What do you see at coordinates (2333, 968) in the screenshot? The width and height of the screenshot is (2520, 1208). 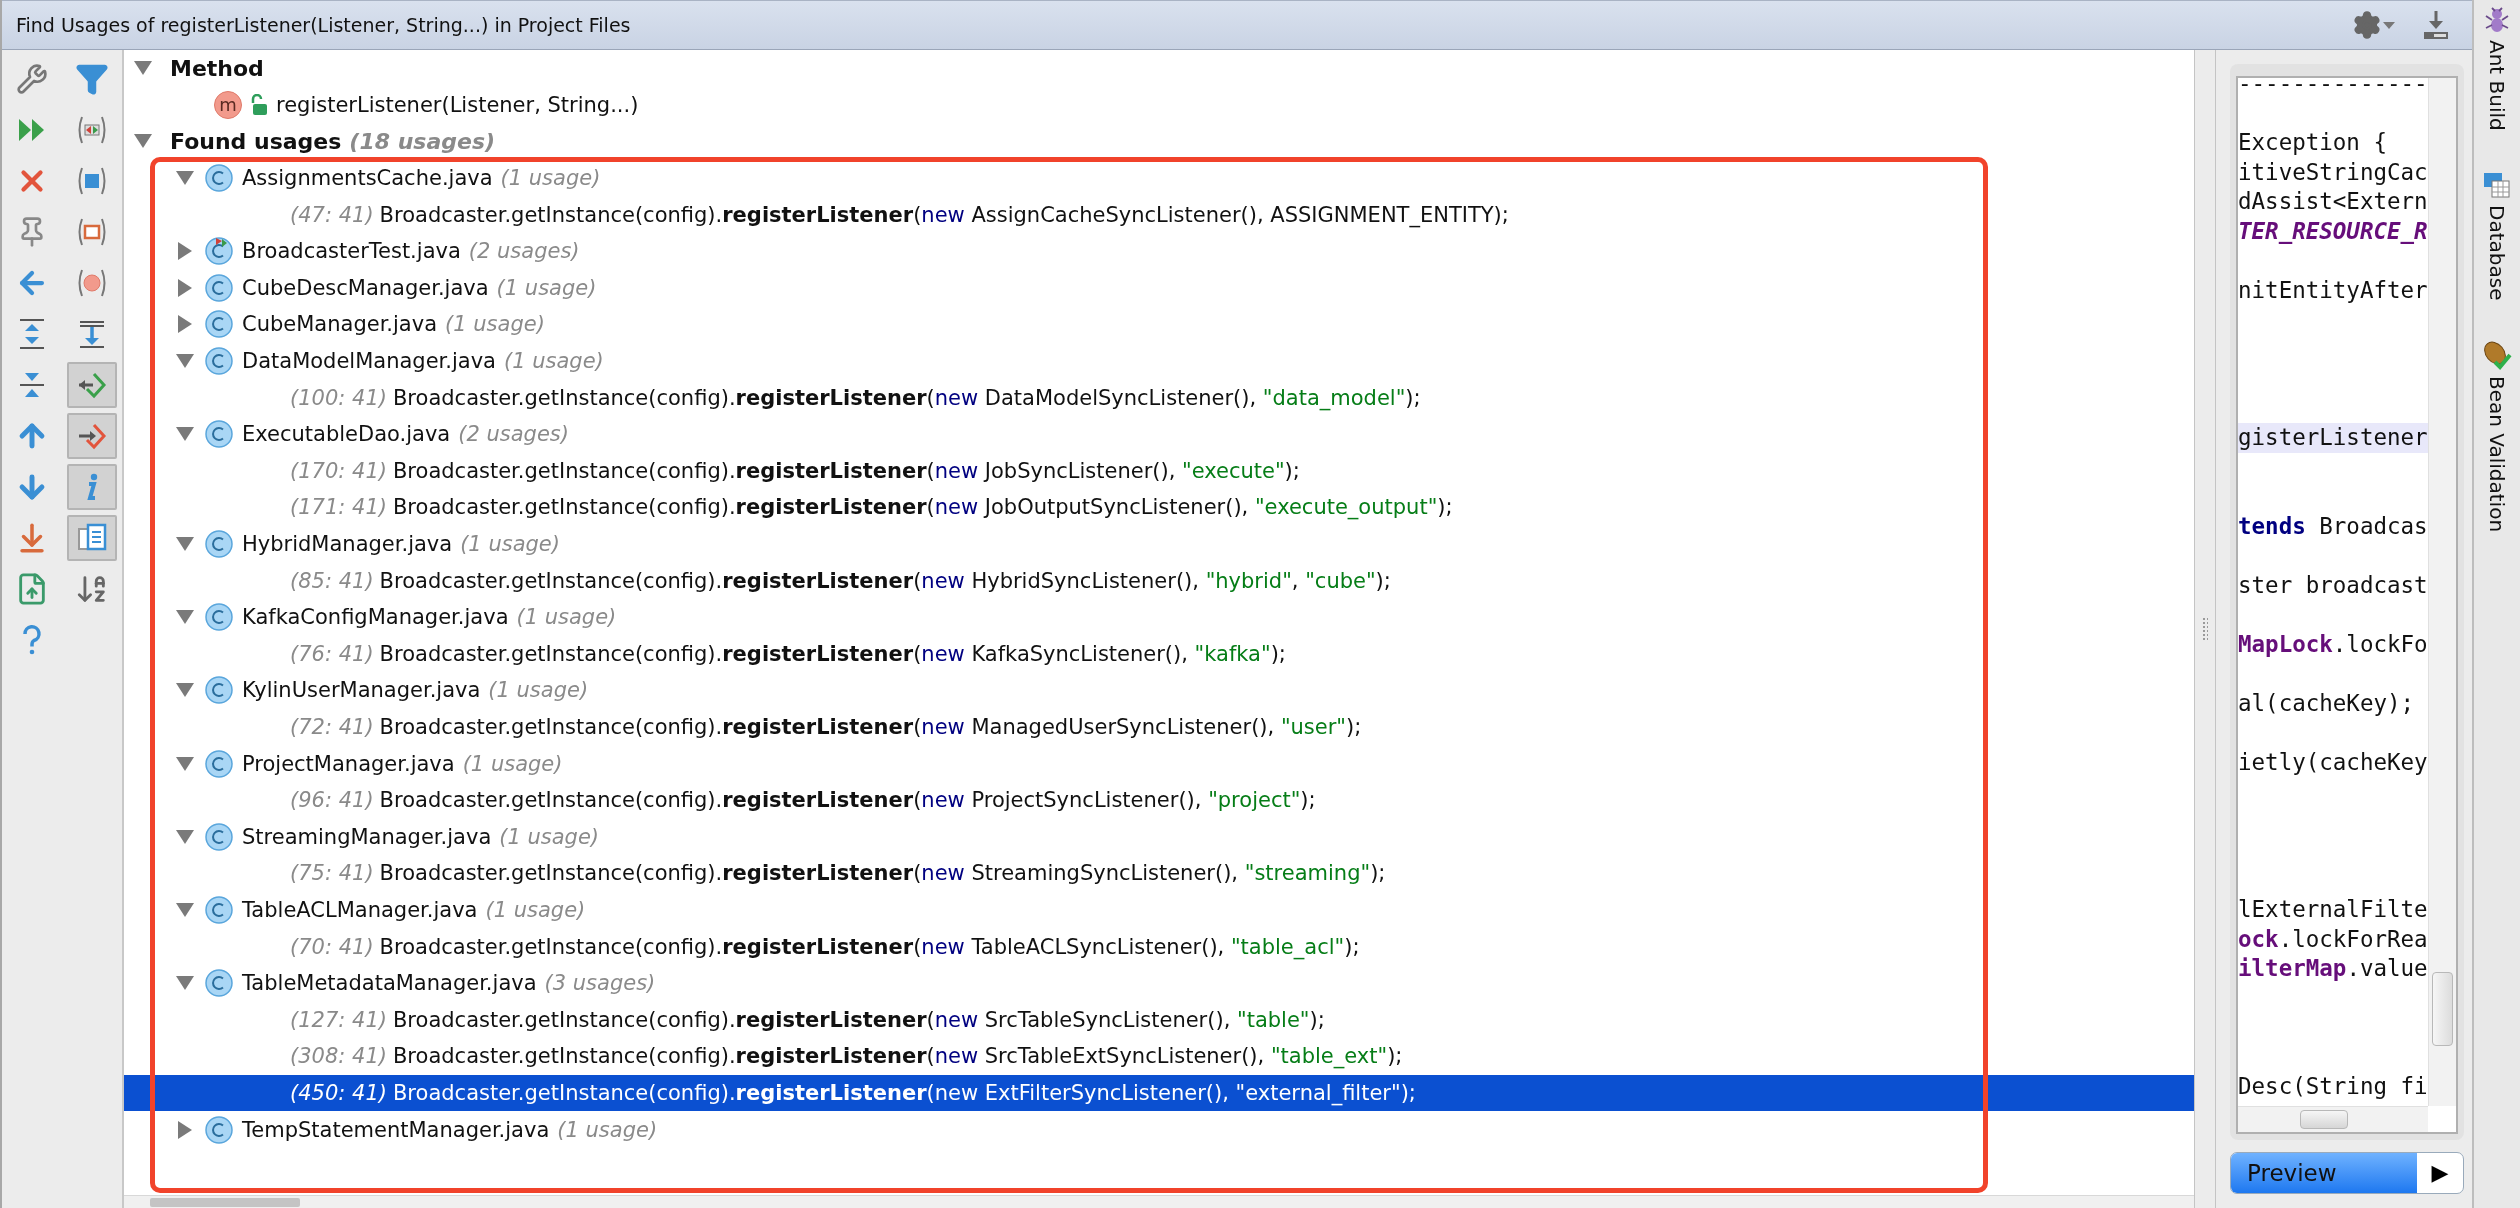 I see `code-line: ilterMap.value` at bounding box center [2333, 968].